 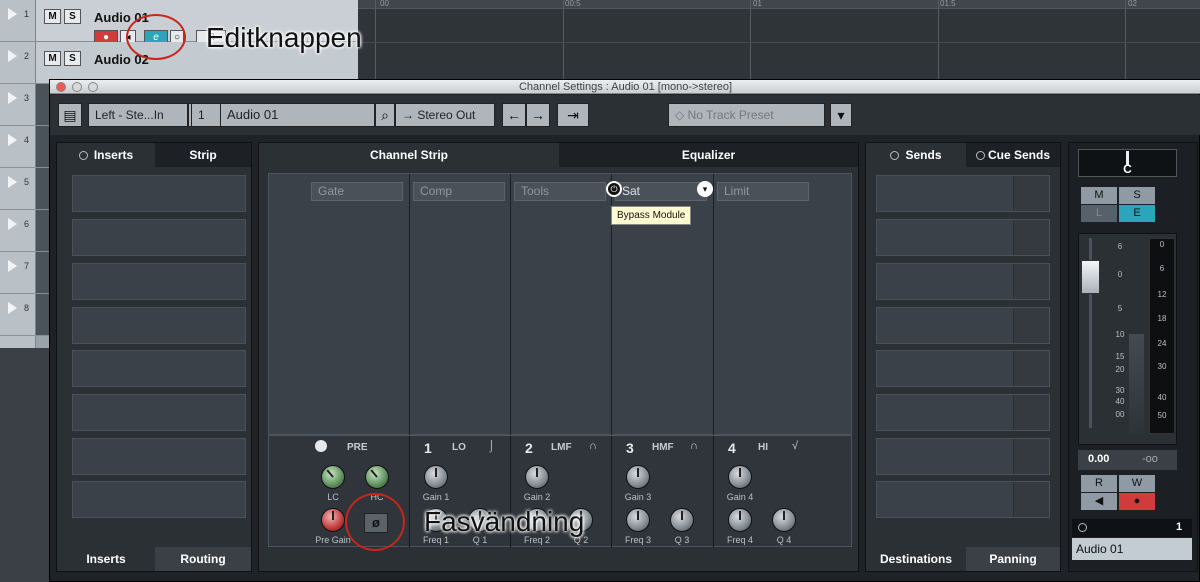 I want to click on high-shelf-icon: √, so click(x=795, y=446).